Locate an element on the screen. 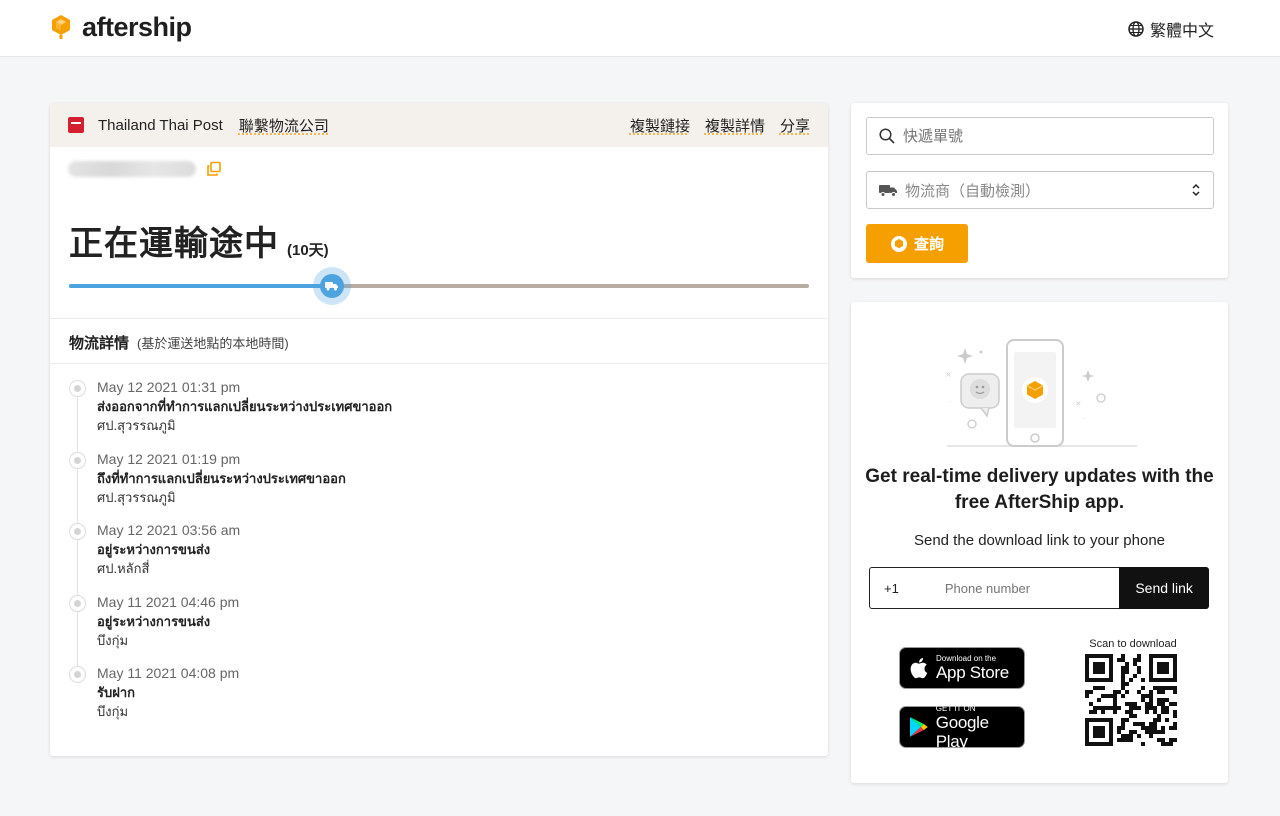  search-button-label: 查詢 is located at coordinates (928, 244).